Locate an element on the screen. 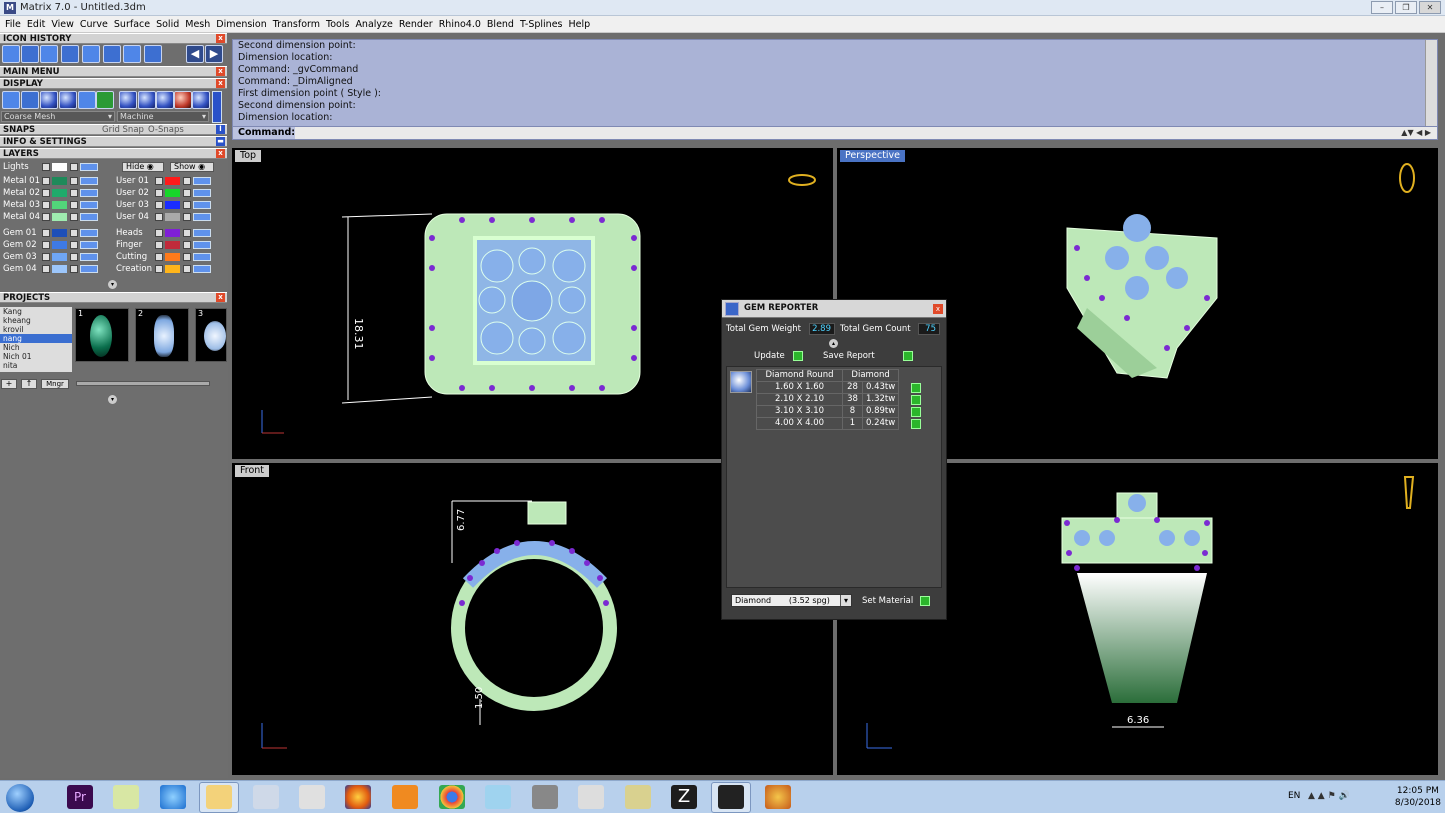 The image size is (1445, 813). main-menu-header: MAIN MENU x is located at coordinates (113, 71).